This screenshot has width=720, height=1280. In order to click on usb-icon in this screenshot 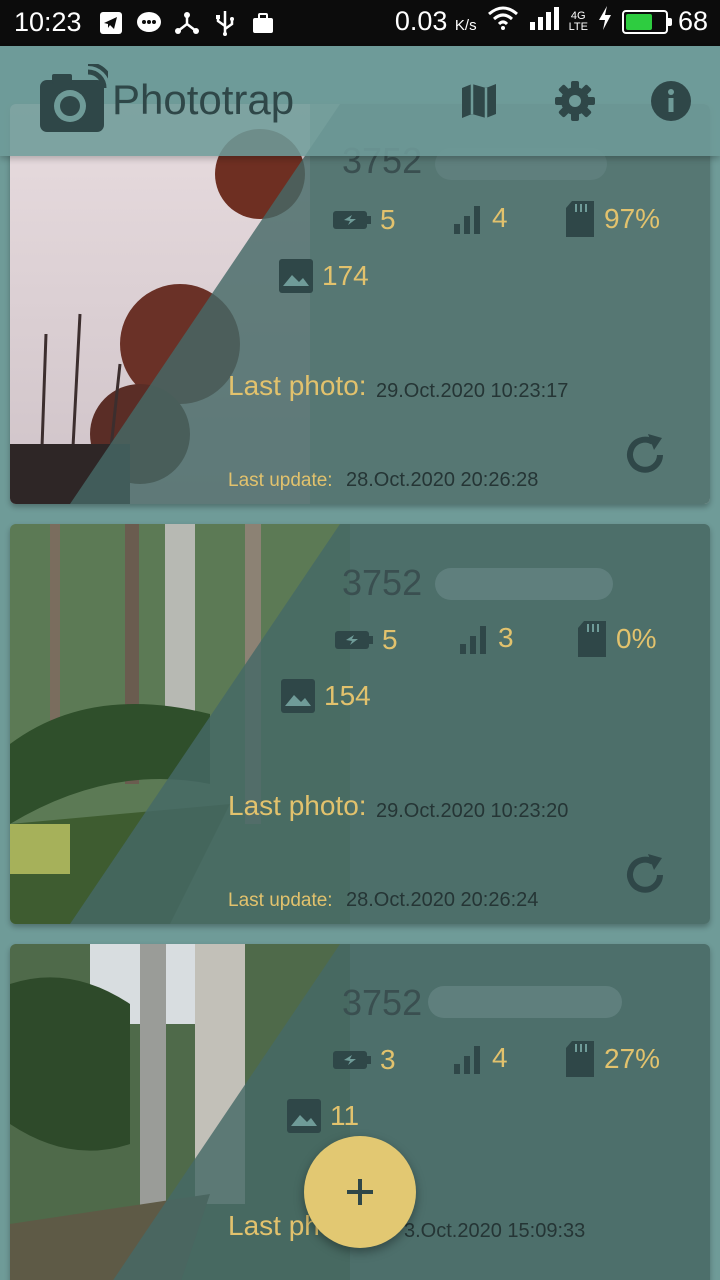, I will do `click(225, 23)`.